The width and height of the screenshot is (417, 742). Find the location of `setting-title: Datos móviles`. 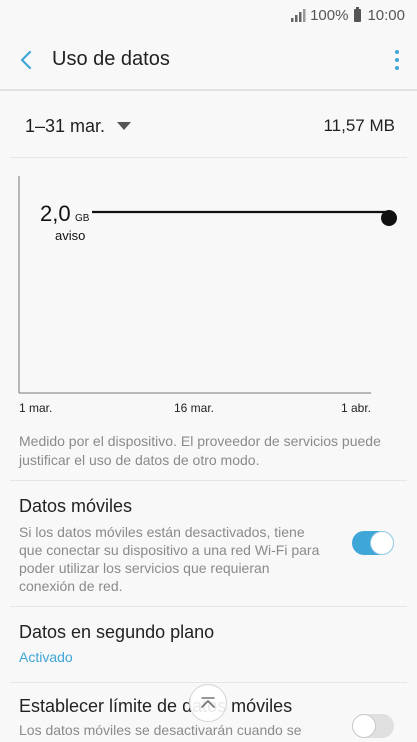

setting-title: Datos móviles is located at coordinates (76, 506).